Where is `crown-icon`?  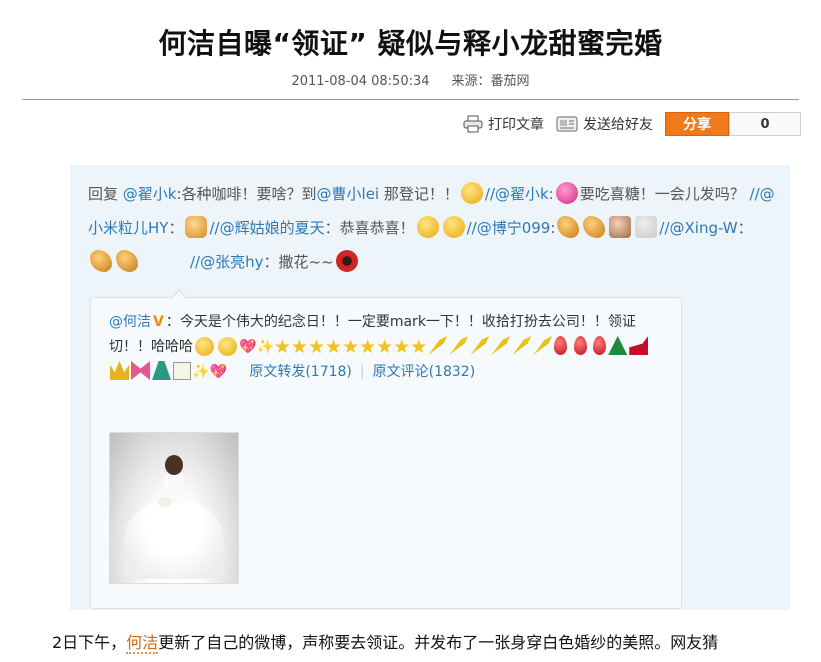
crown-icon is located at coordinates (119, 370).